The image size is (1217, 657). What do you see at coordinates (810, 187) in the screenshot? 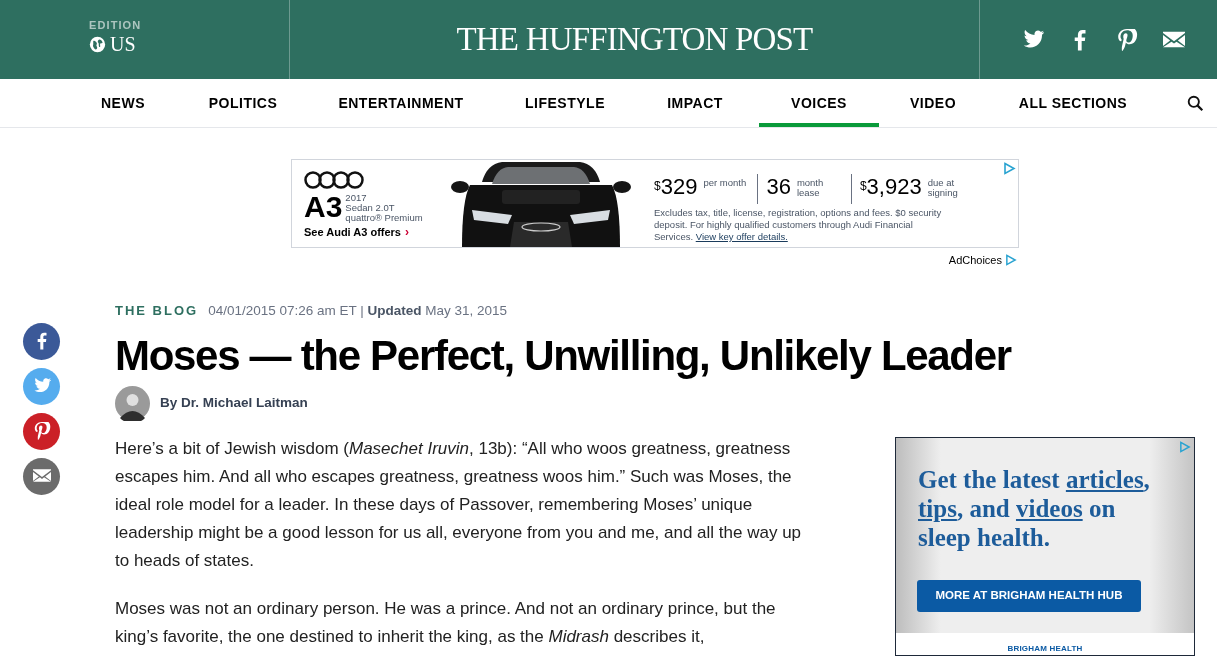
I see `offer-unit: month lease` at bounding box center [810, 187].